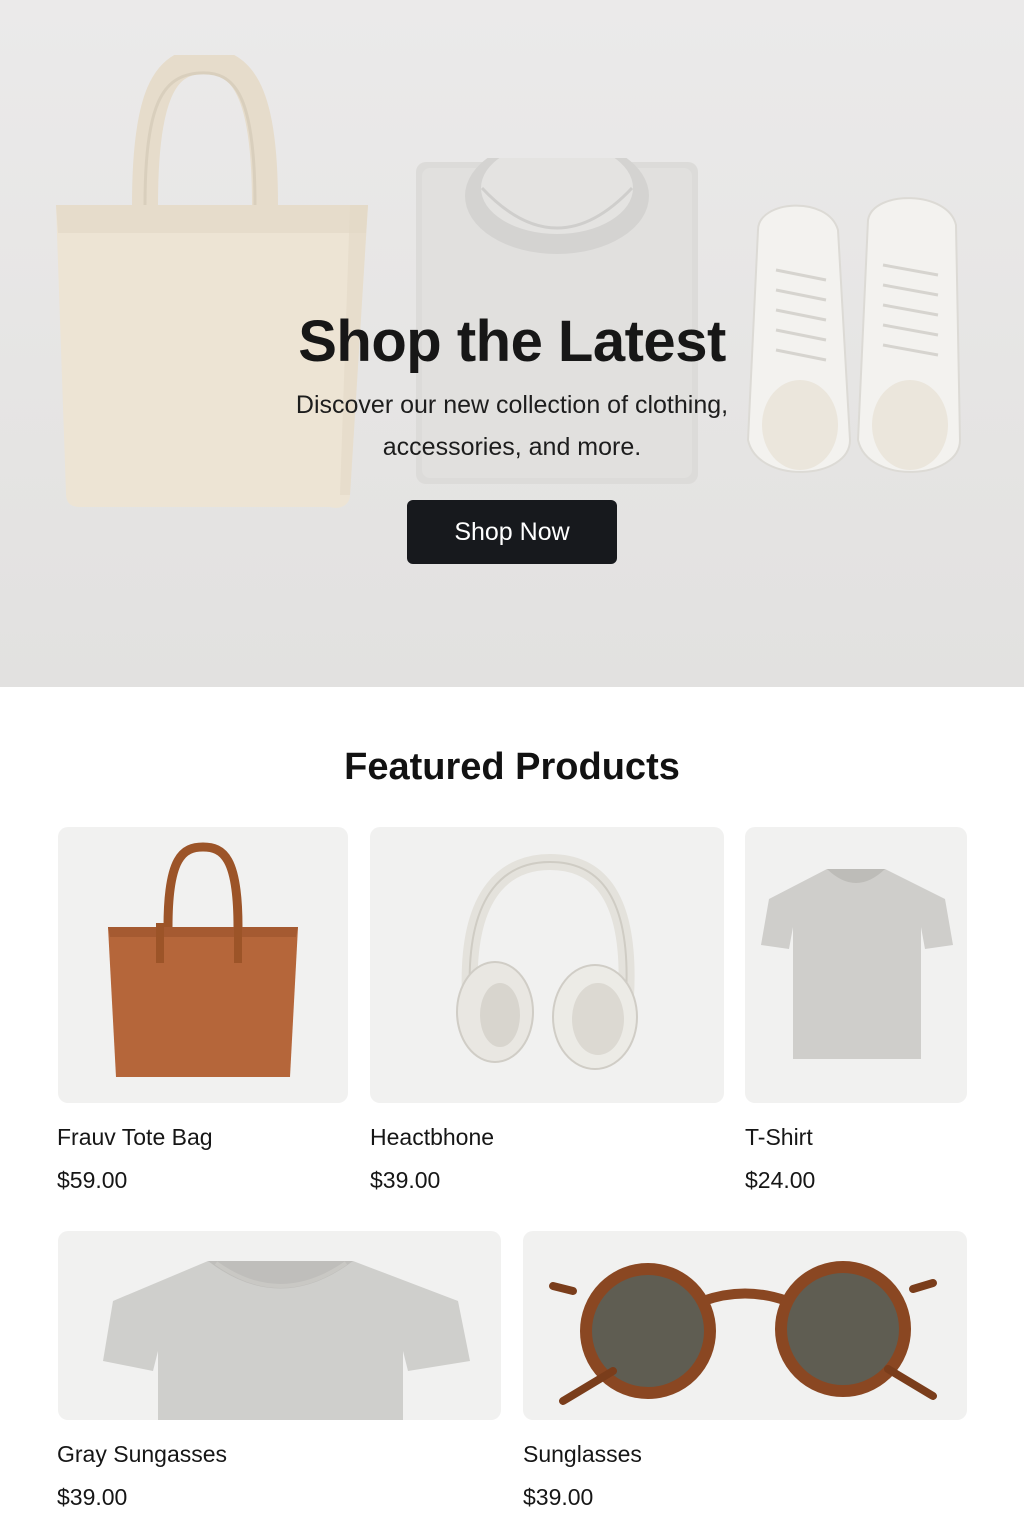 This screenshot has height=1536, width=1024. I want to click on product-name: Heactbhone, so click(432, 1137).